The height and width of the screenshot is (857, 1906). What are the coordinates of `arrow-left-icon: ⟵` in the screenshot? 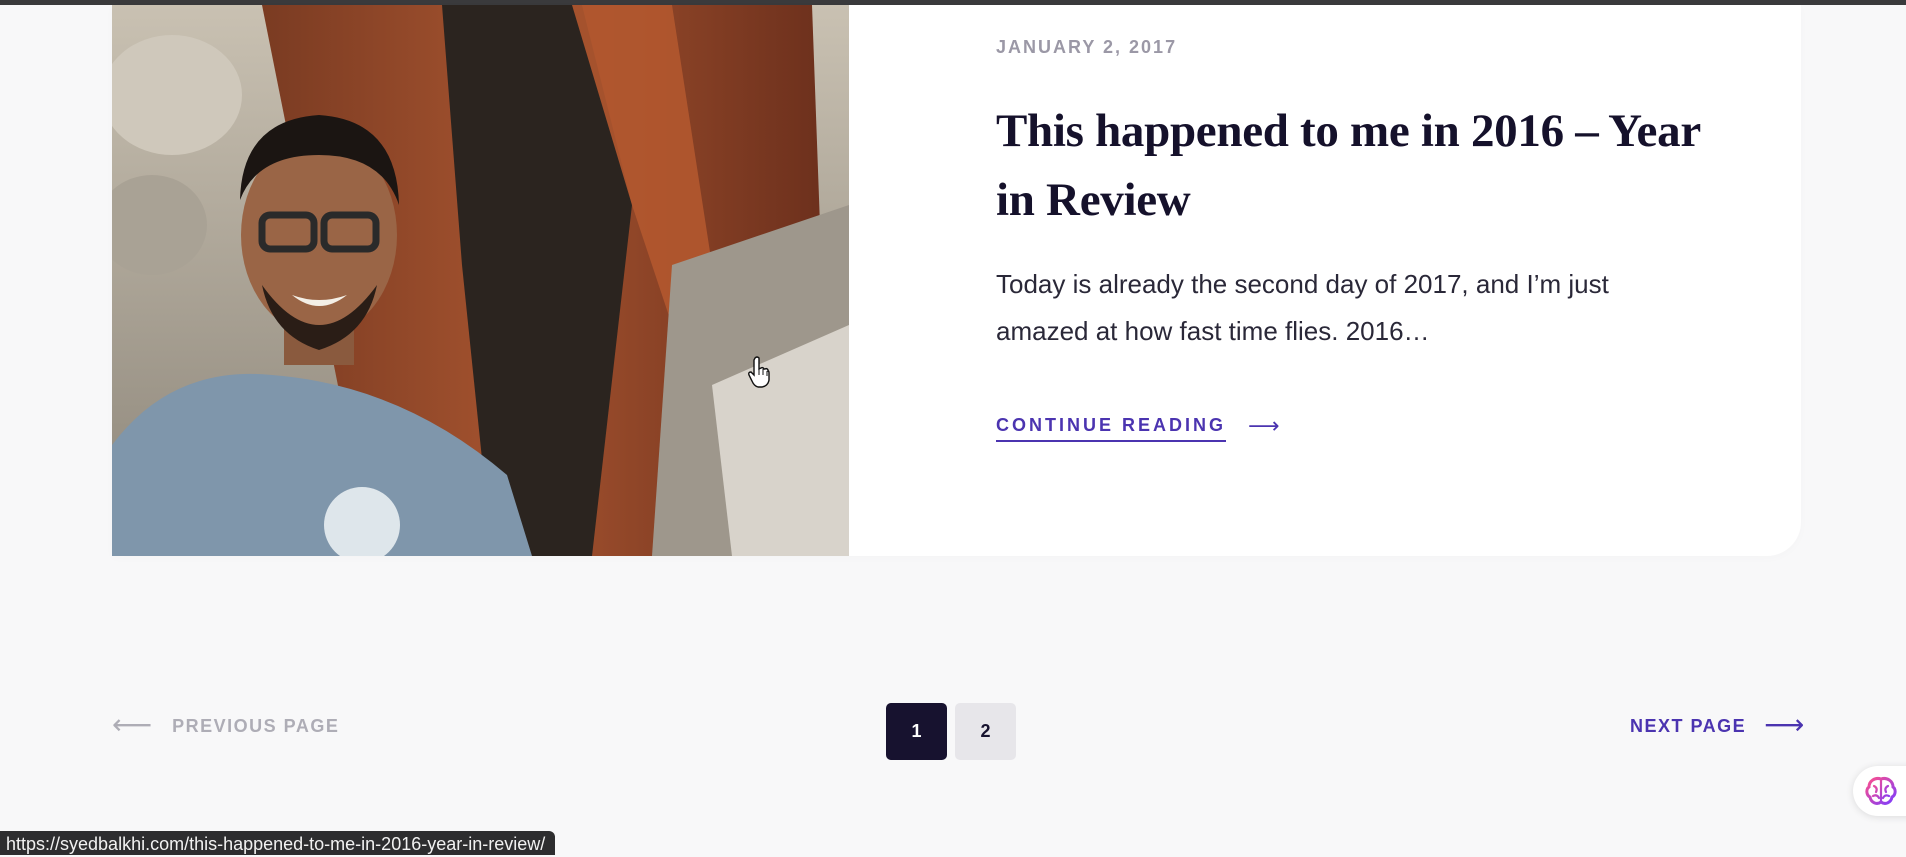 It's located at (132, 724).